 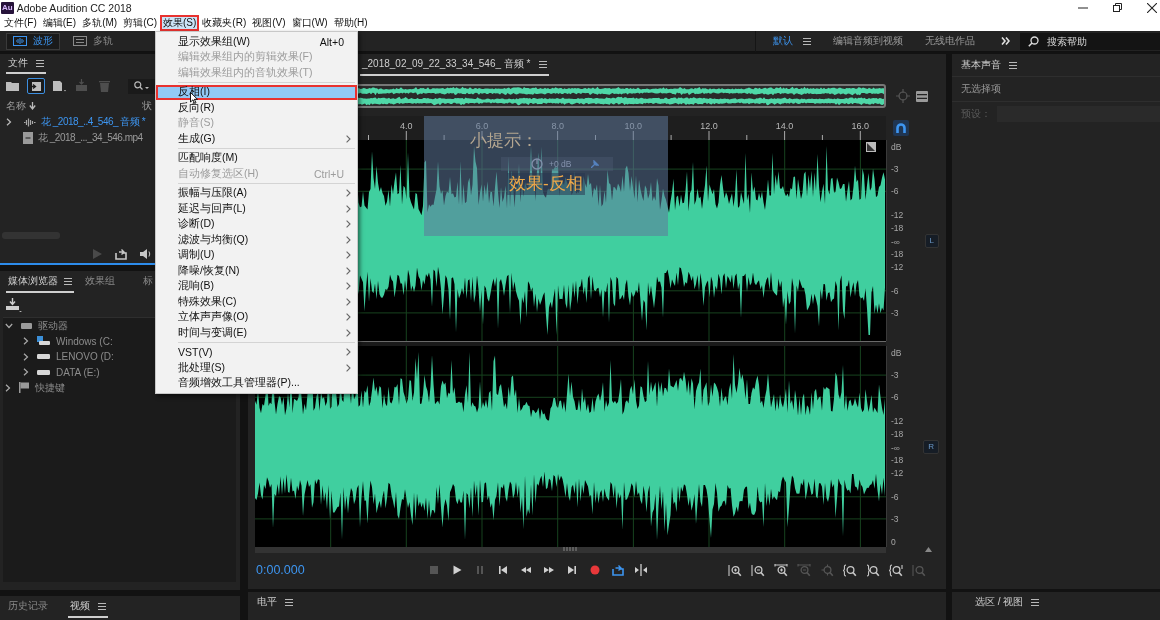 I want to click on menu-bar-item: 编辑(E), so click(x=59, y=23).